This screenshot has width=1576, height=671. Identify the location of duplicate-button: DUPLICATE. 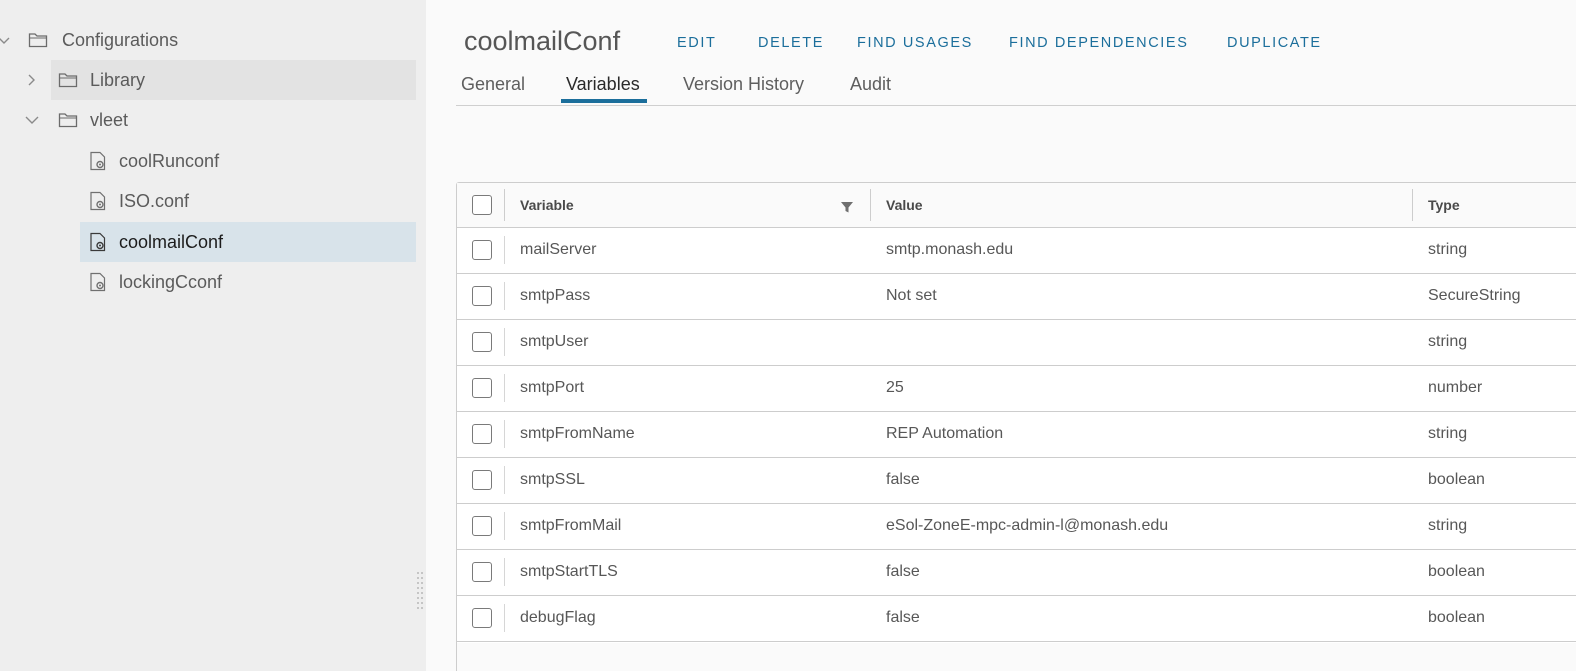
(1274, 43).